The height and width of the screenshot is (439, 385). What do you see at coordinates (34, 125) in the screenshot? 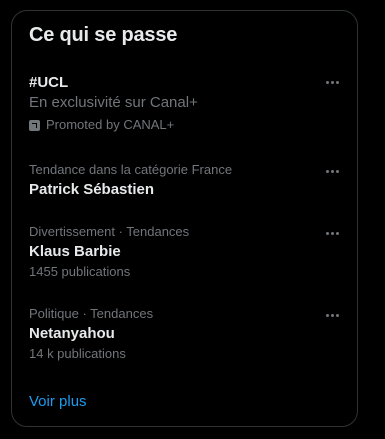
I see `promoted-icon` at bounding box center [34, 125].